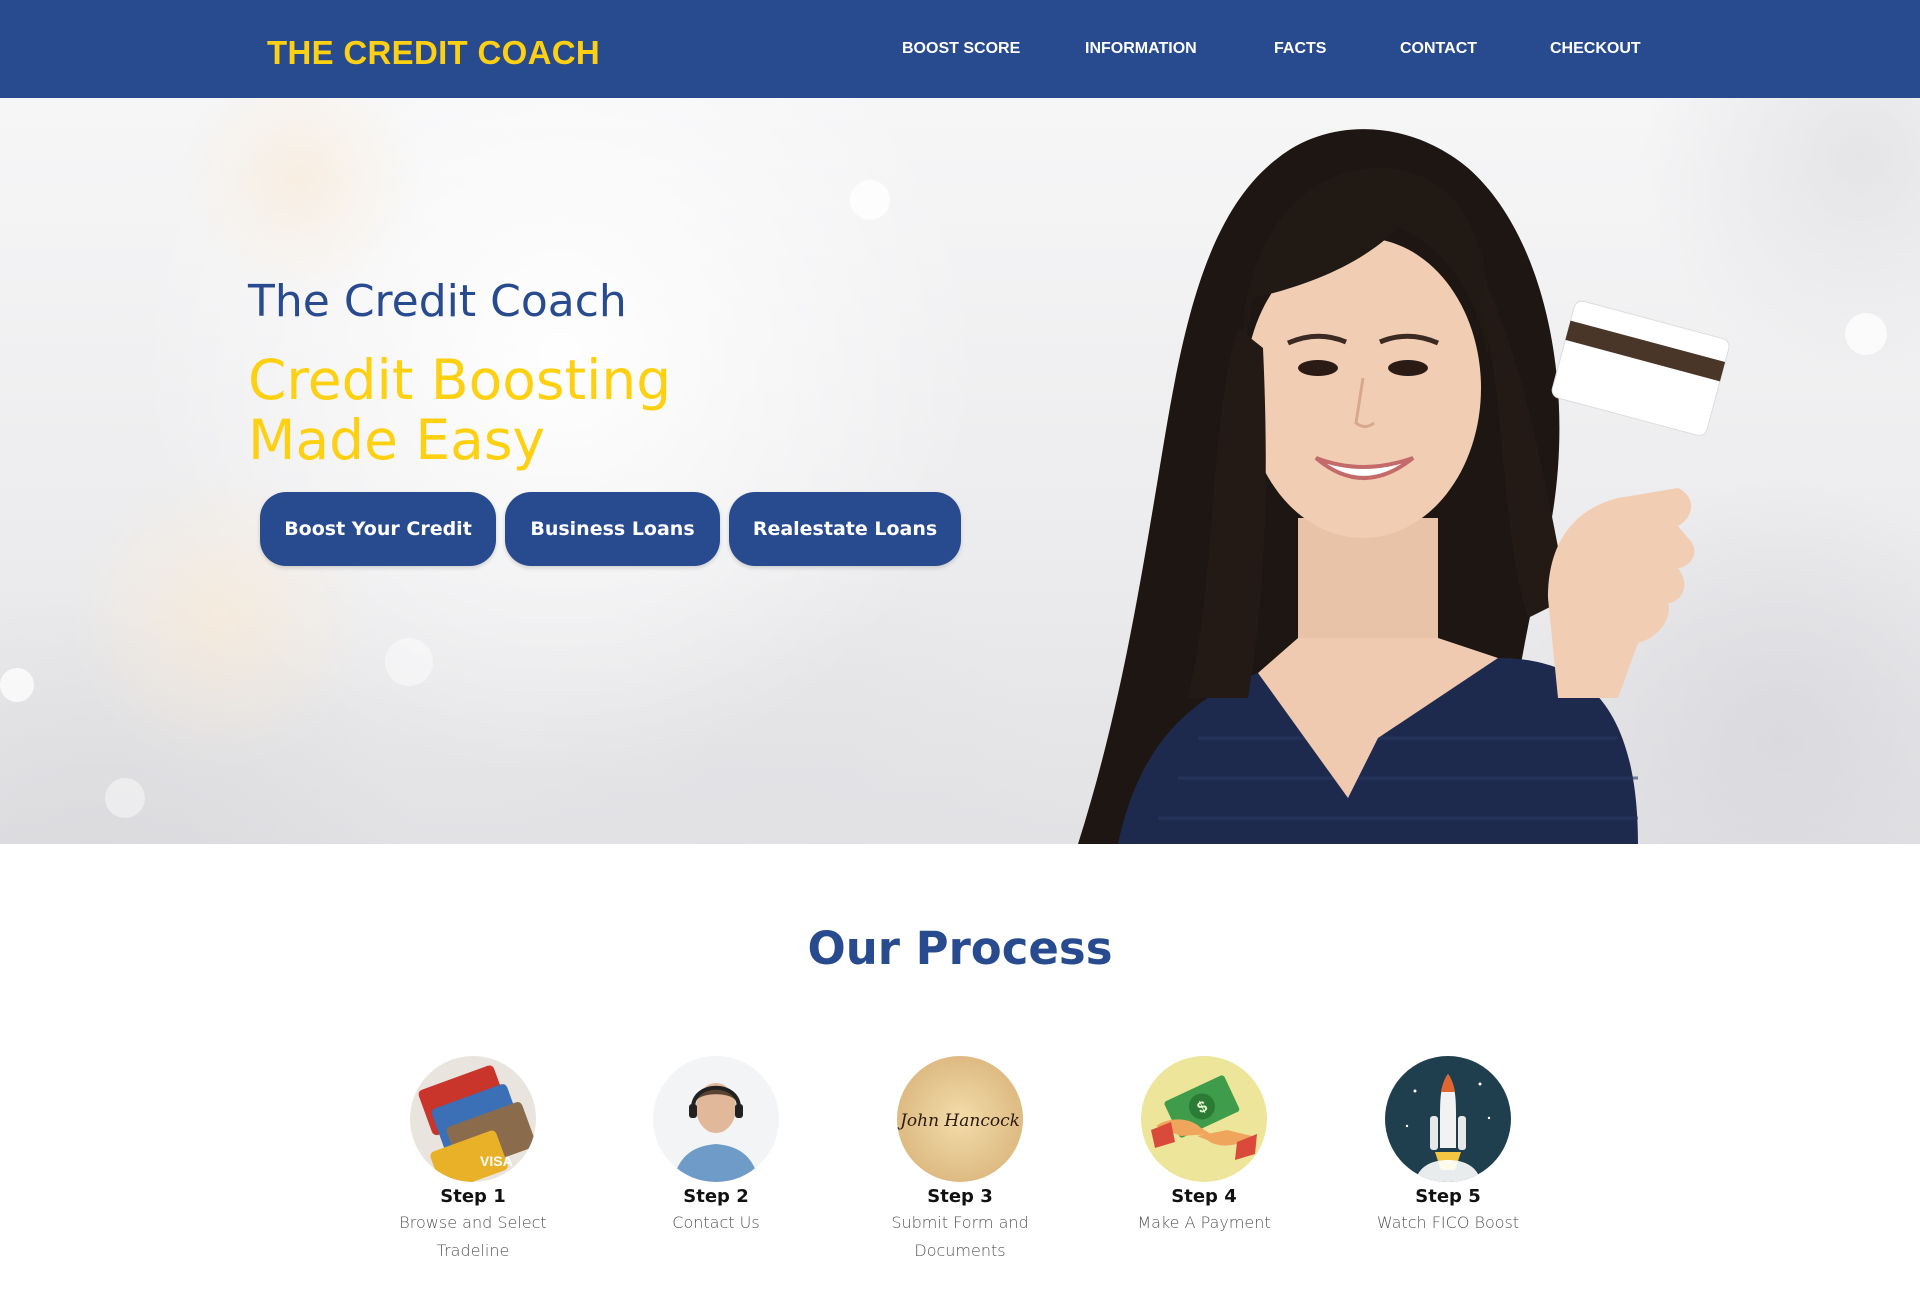  I want to click on step-4: $ Step 4 Make A Payment, so click(1204, 1146).